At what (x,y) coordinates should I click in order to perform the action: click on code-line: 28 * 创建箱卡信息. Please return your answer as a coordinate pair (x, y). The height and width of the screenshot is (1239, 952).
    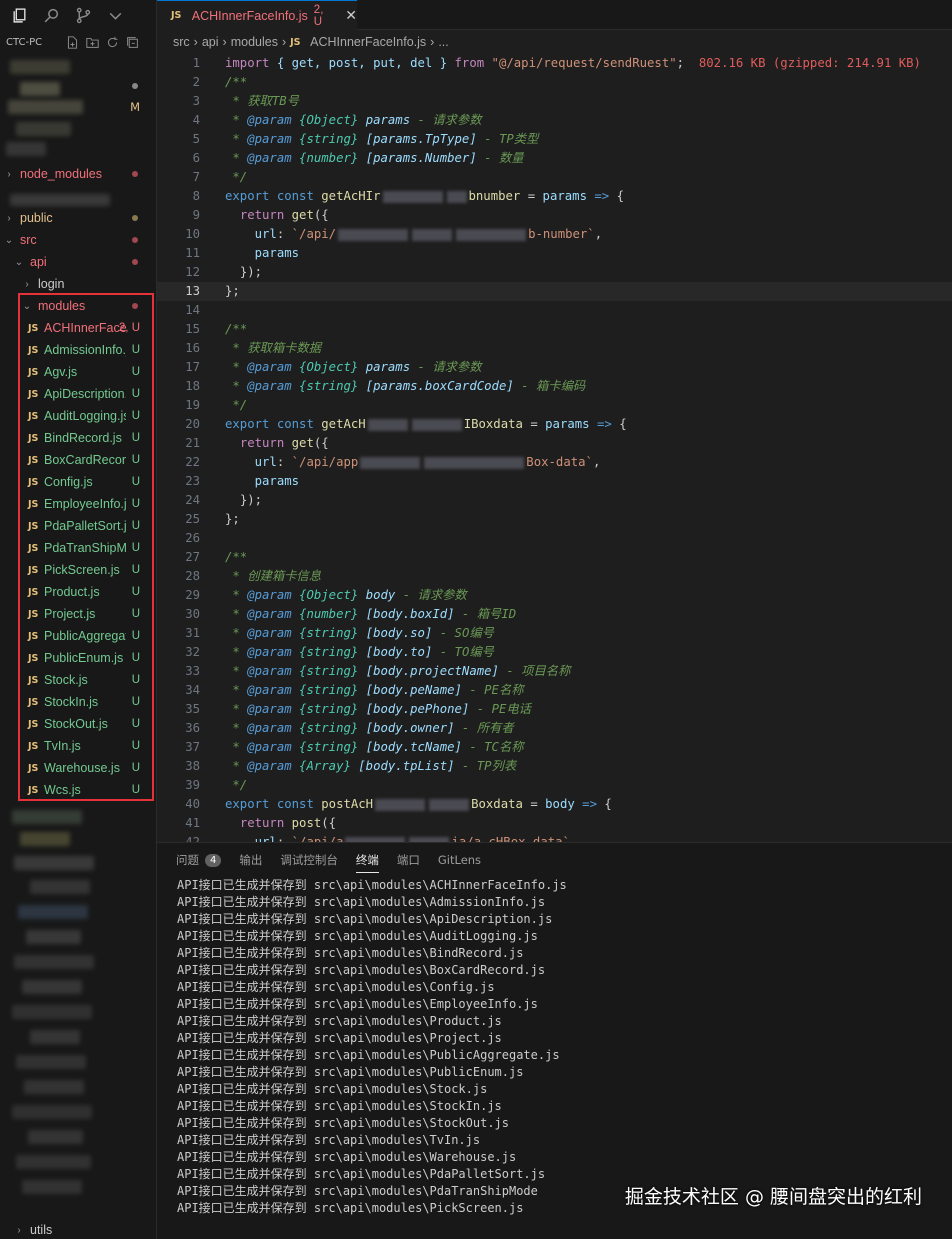
    Looking at the image, I should click on (554, 576).